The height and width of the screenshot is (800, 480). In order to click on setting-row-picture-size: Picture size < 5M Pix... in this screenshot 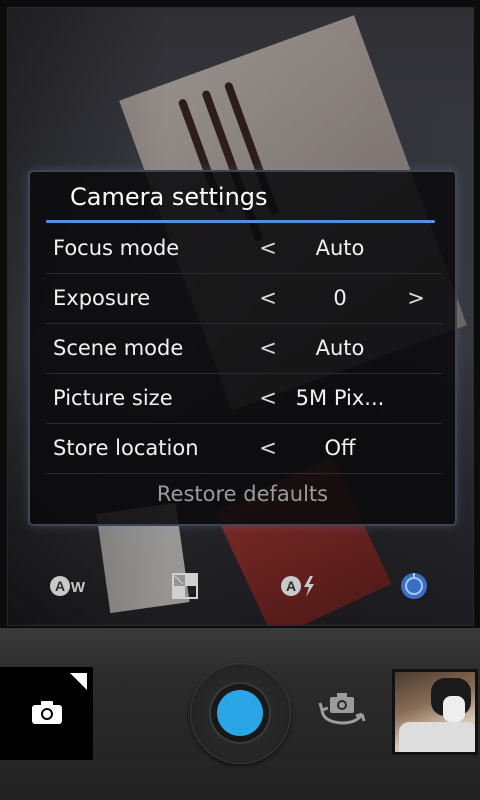, I will do `click(244, 399)`.